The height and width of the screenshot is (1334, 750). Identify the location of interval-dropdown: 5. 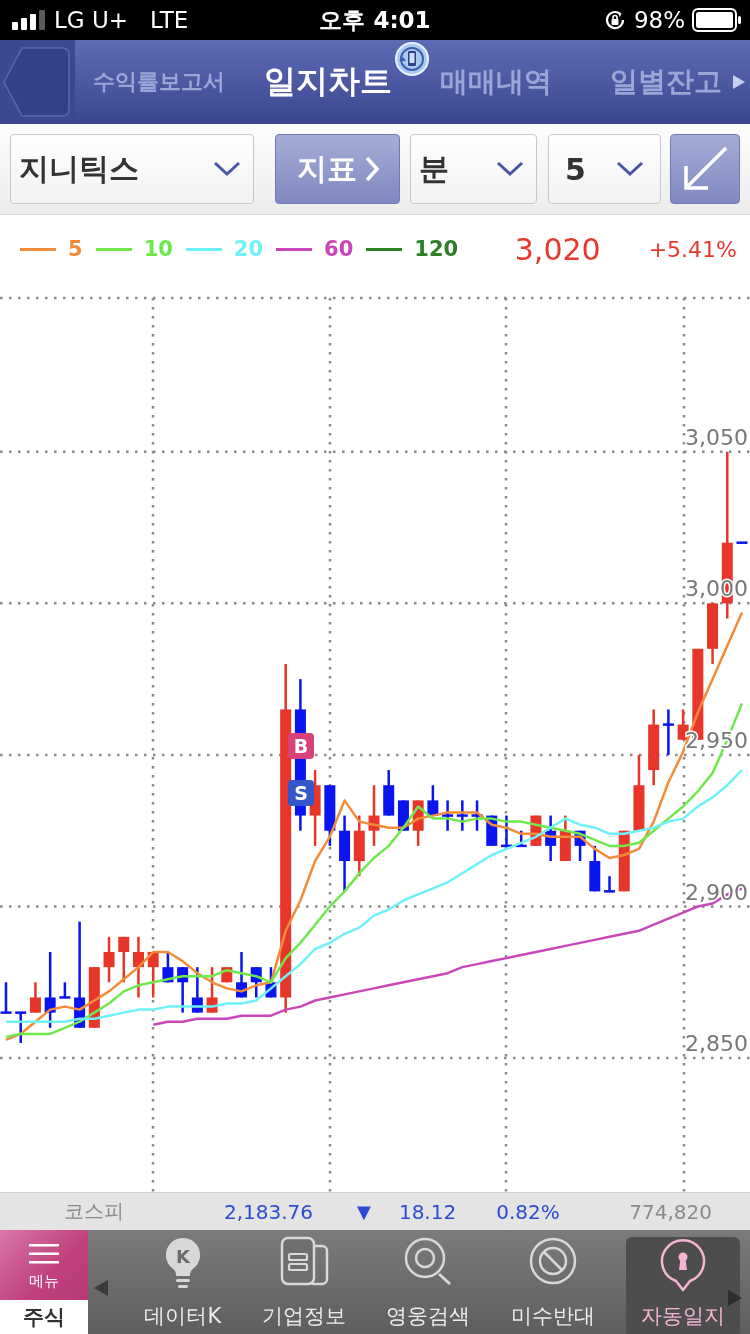
(604, 169).